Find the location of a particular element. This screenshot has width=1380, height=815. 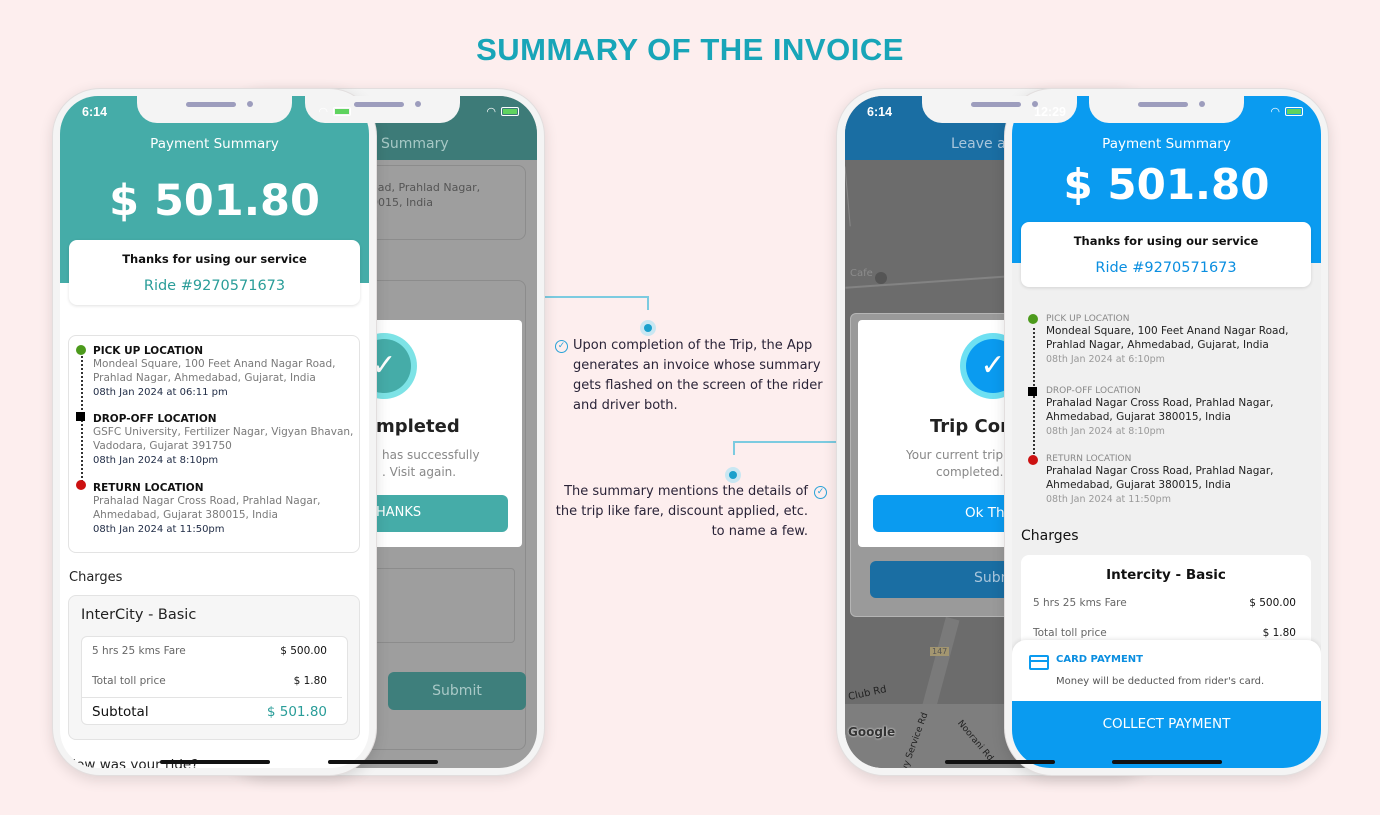

subtotal-value: $ 501.80 is located at coordinates (296, 712).